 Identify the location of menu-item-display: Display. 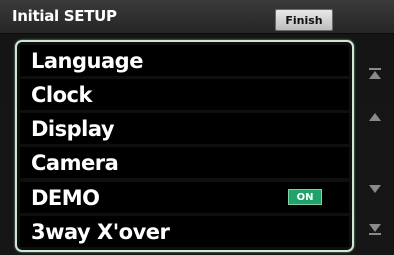
(184, 128).